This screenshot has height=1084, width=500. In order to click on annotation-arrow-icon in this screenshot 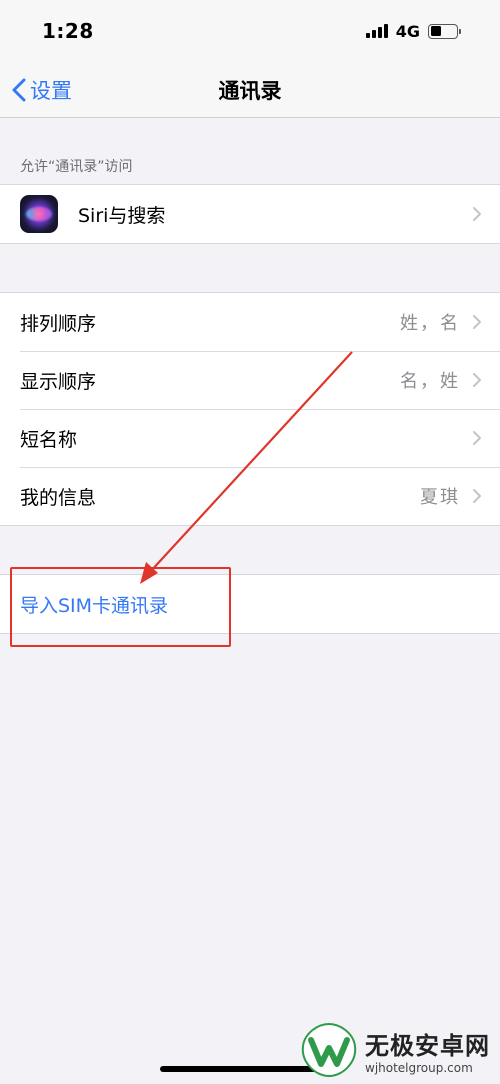, I will do `click(246, 467)`.